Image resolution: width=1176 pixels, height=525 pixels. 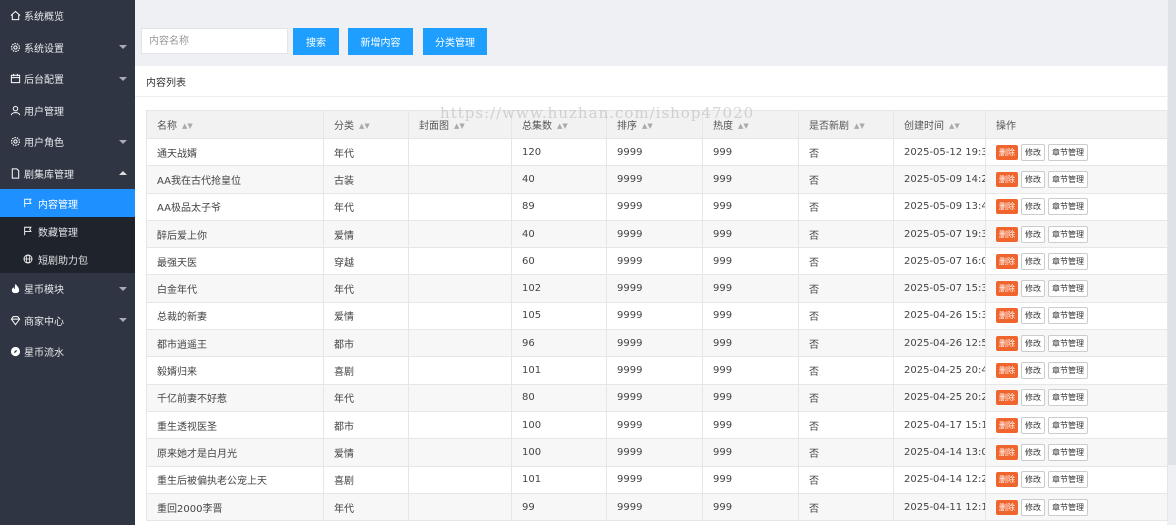 I want to click on nav-user-management: 用户管理, so click(x=67, y=111).